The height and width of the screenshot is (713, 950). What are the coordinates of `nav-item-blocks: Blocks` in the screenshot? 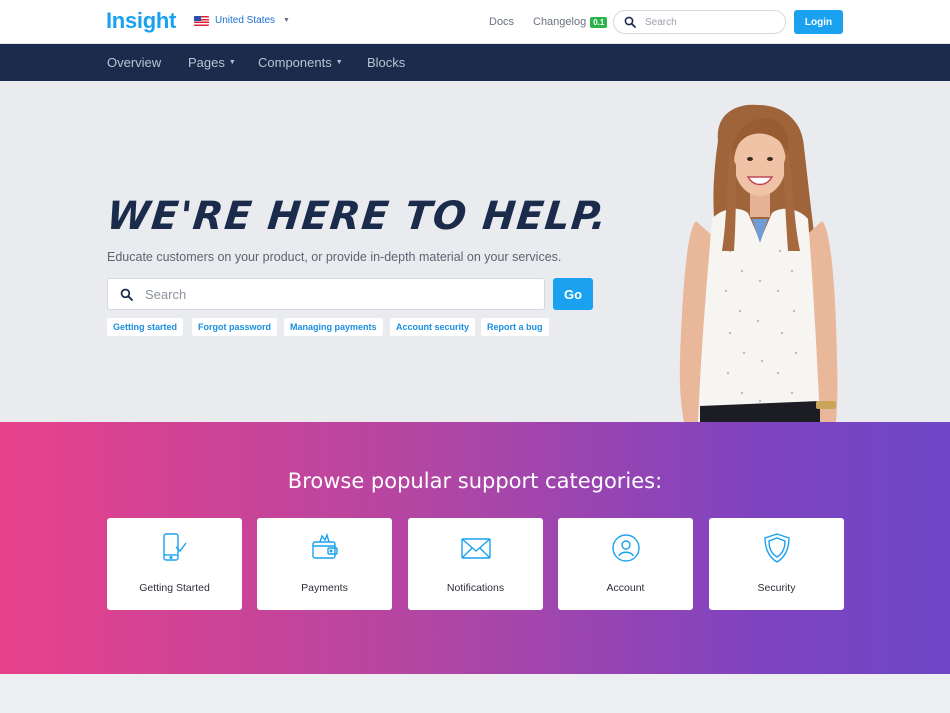 It's located at (386, 62).